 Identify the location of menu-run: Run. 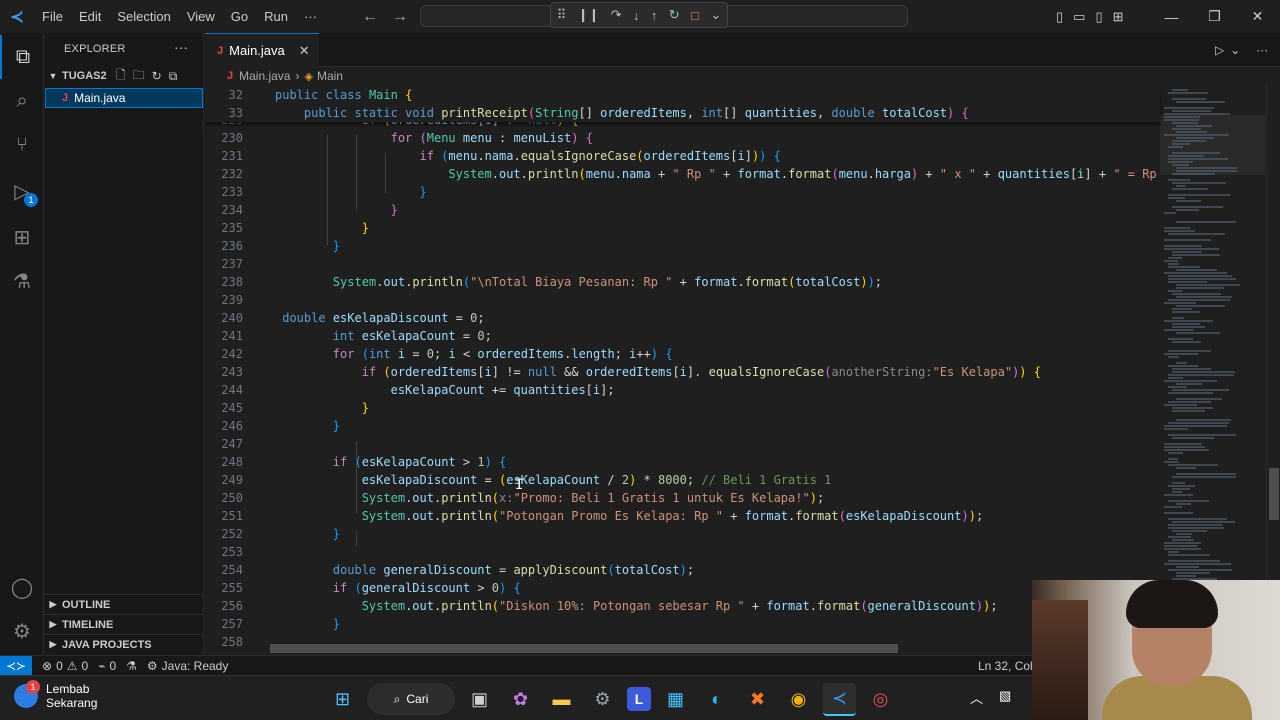
(276, 16).